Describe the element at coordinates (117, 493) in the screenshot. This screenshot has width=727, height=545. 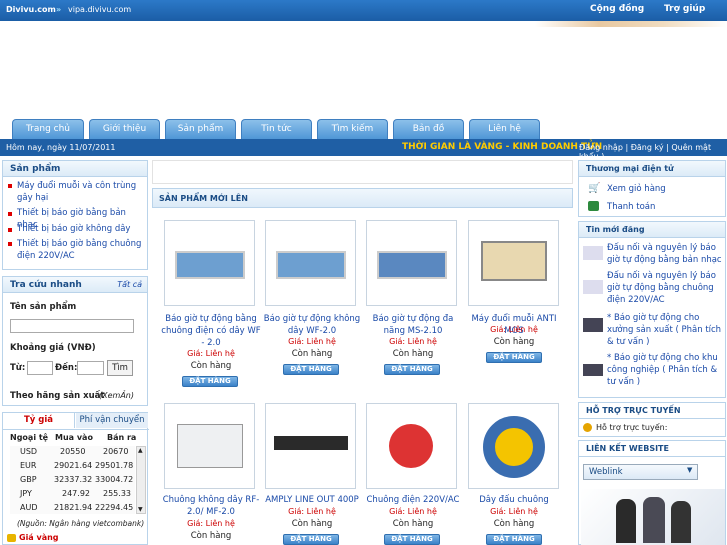
I see `rate-sell: 255.33` at that location.